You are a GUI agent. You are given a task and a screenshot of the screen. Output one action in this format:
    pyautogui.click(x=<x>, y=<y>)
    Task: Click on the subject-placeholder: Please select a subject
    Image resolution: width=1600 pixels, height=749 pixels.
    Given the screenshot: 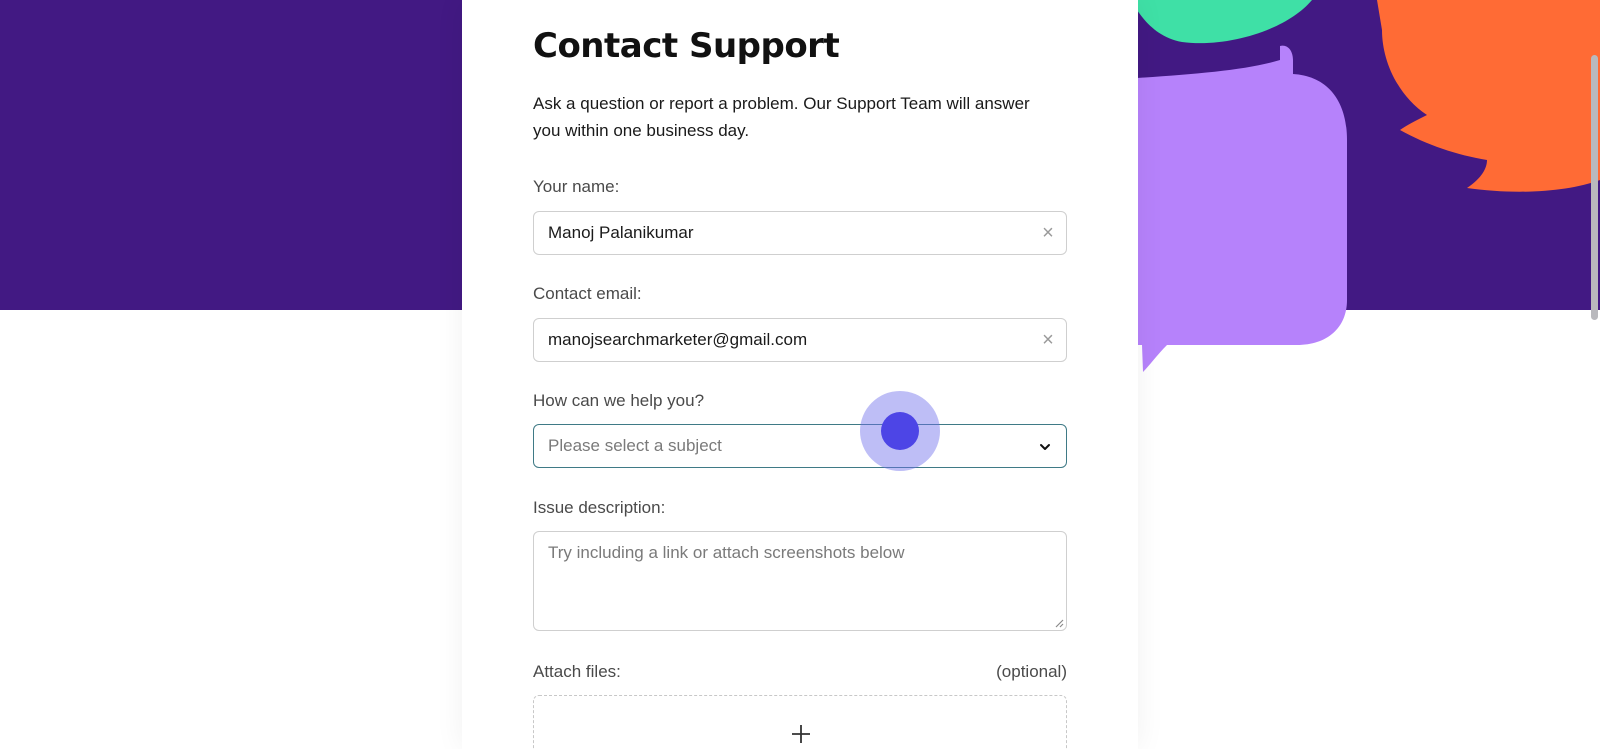 What is the action you would take?
    pyautogui.click(x=635, y=446)
    